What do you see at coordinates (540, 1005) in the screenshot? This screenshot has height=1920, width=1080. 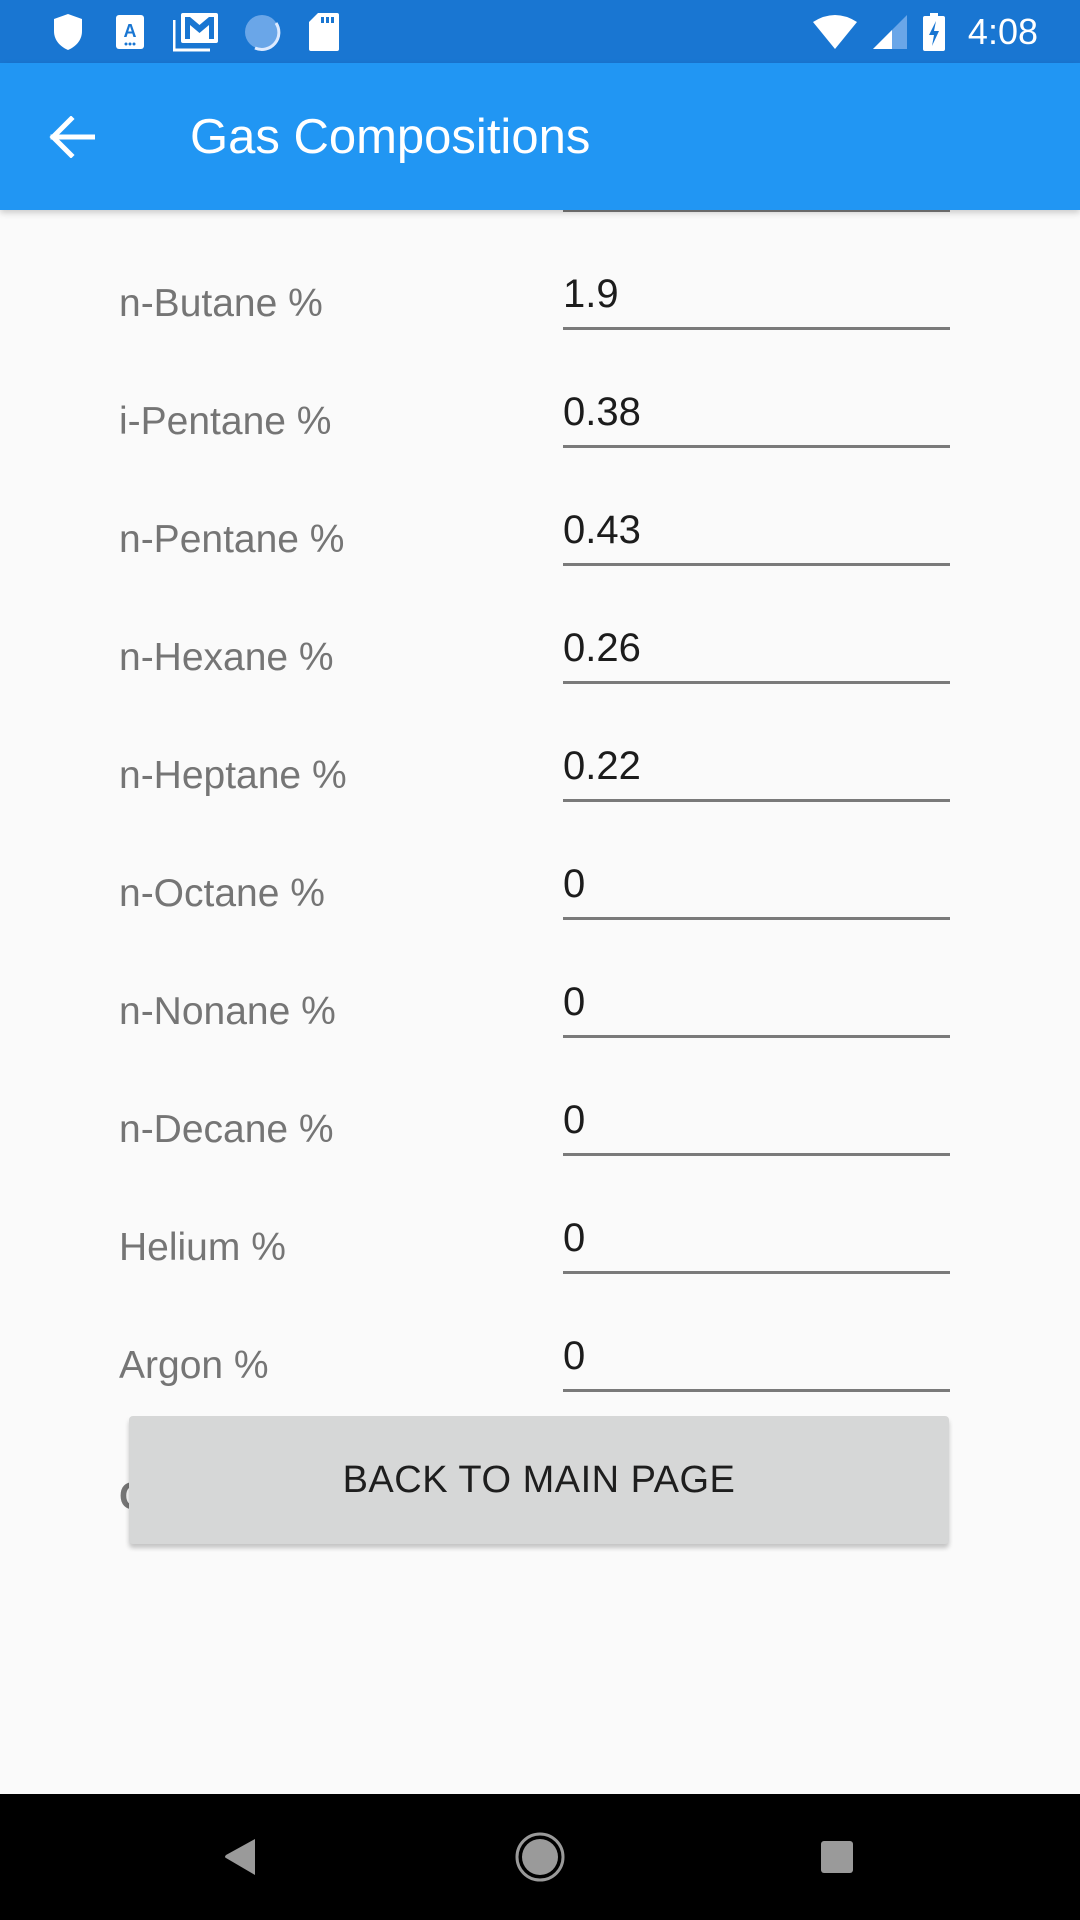 I see `form-row-n-nonane: n-Nonane %` at bounding box center [540, 1005].